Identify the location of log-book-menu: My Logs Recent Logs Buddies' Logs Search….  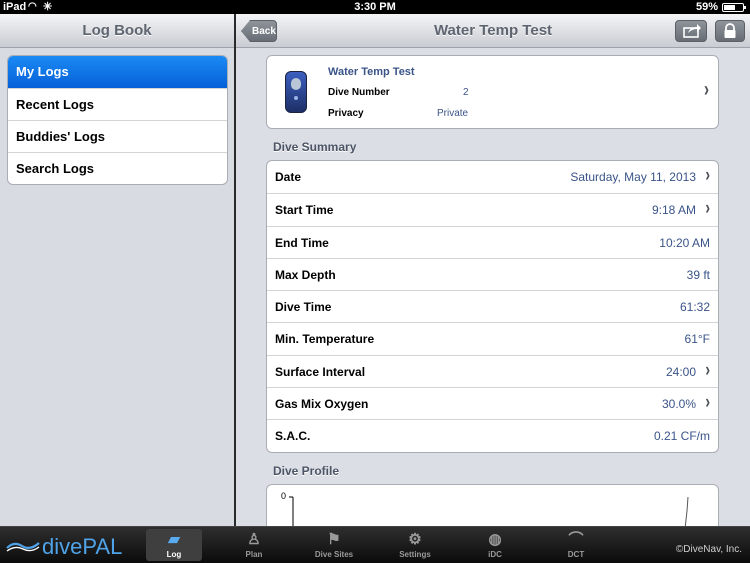
(117, 120).